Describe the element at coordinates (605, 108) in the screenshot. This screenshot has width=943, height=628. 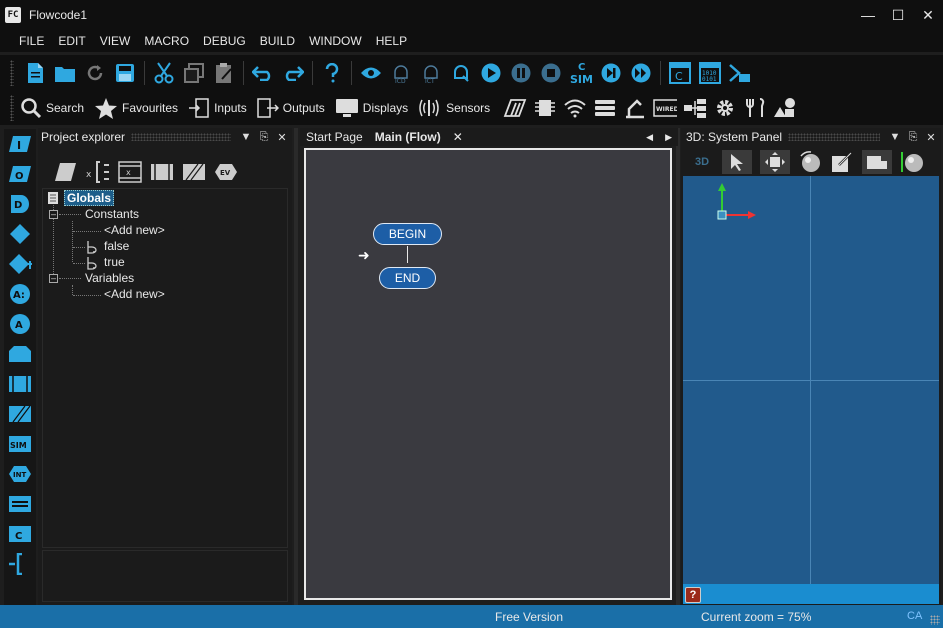
I see `storage-components-icon` at that location.